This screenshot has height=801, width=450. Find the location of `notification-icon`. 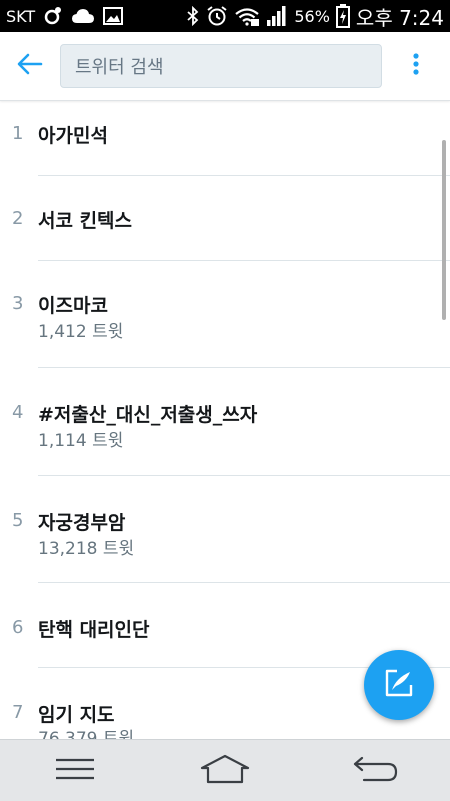

notification-icon is located at coordinates (53, 16).